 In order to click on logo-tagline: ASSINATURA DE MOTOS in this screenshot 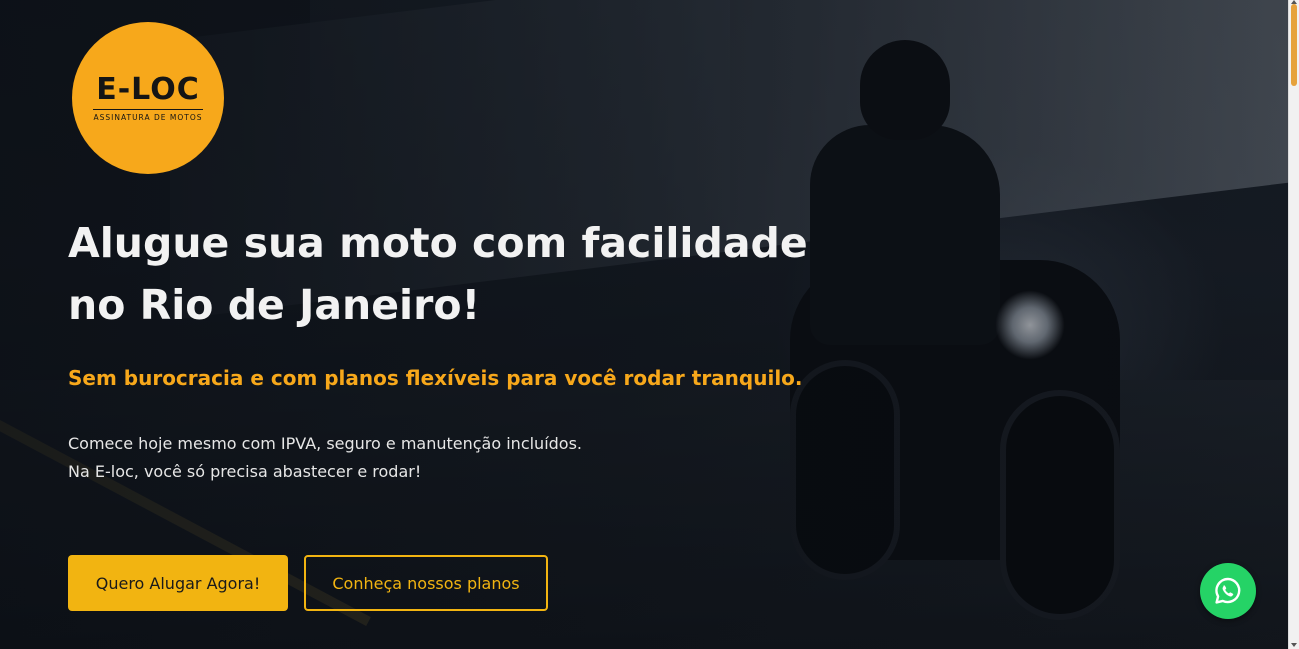, I will do `click(148, 115)`.